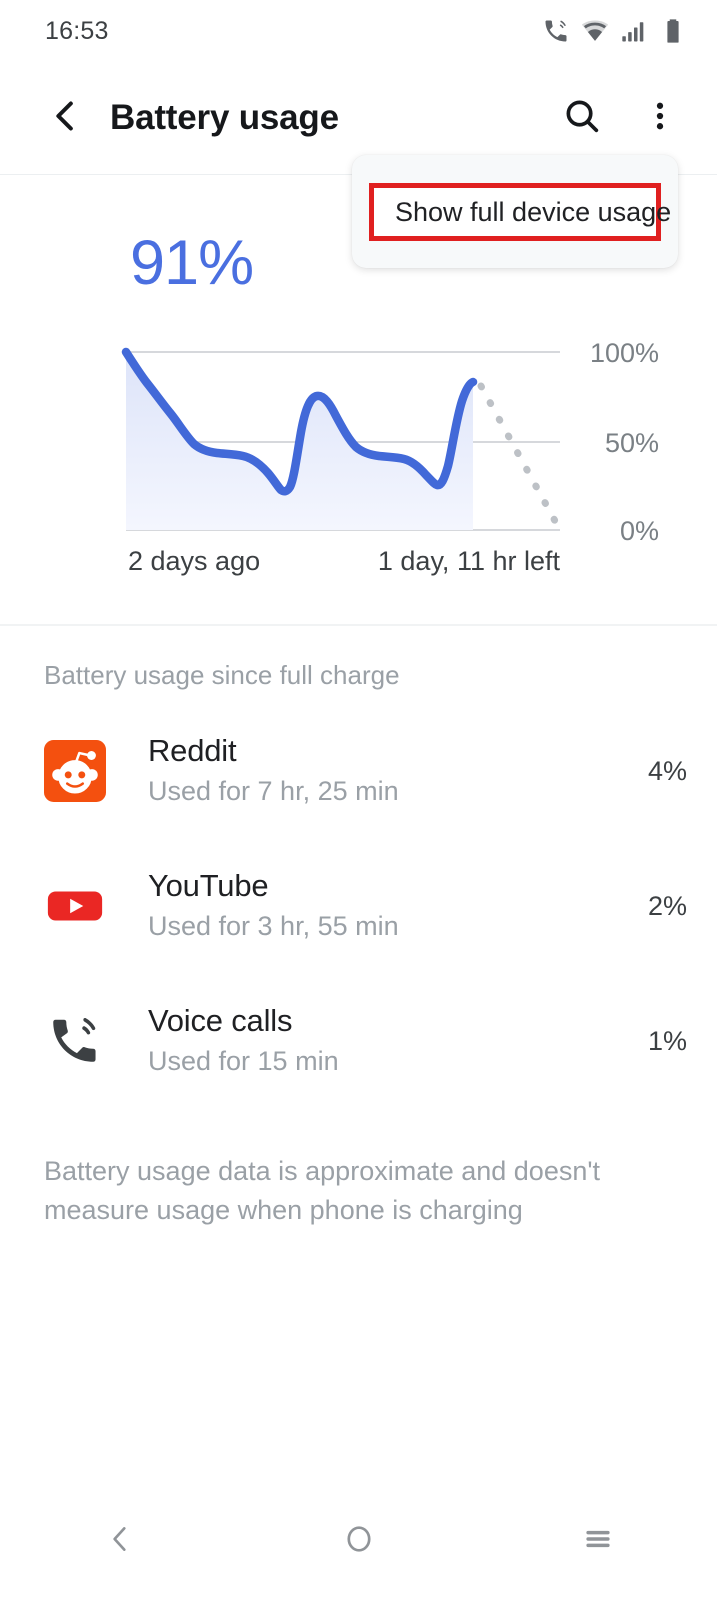 The image size is (717, 1600). I want to click on list-item-title: YouTube, so click(208, 886).